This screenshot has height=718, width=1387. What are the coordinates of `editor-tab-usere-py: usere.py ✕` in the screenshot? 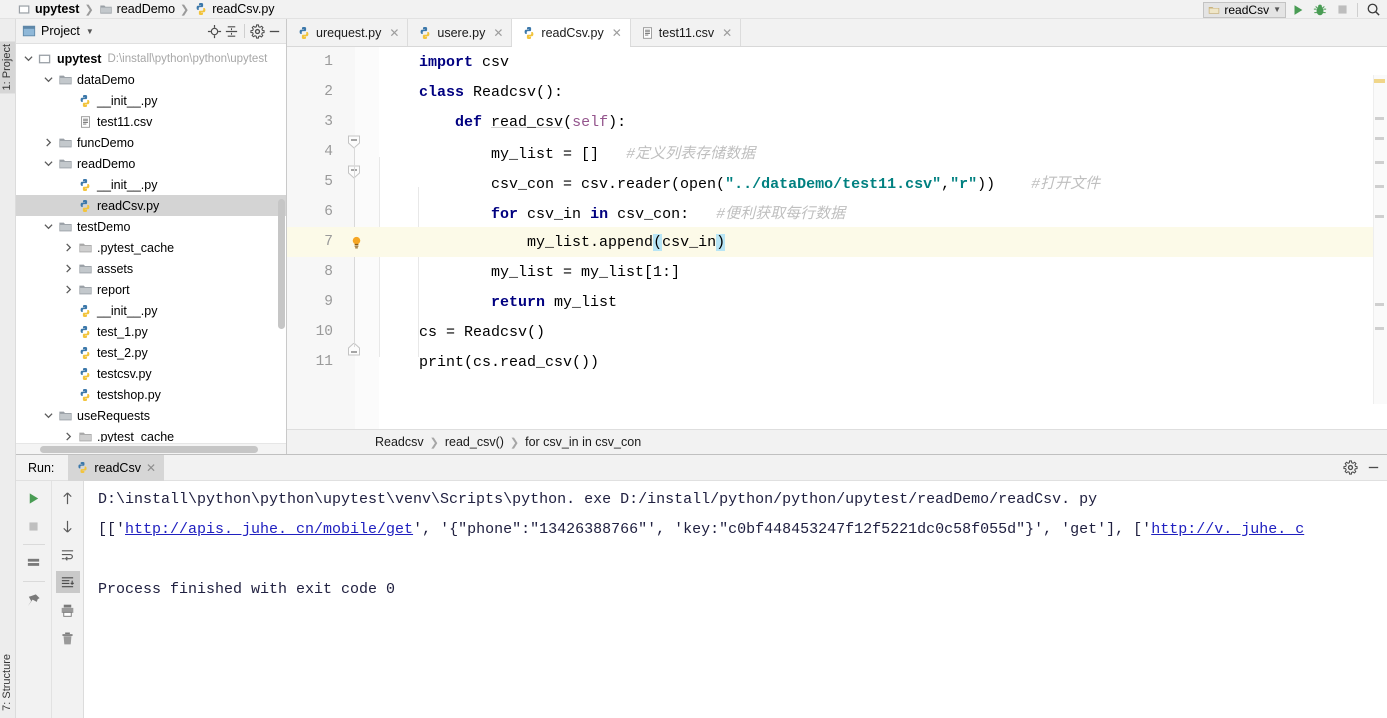 It's located at (460, 32).